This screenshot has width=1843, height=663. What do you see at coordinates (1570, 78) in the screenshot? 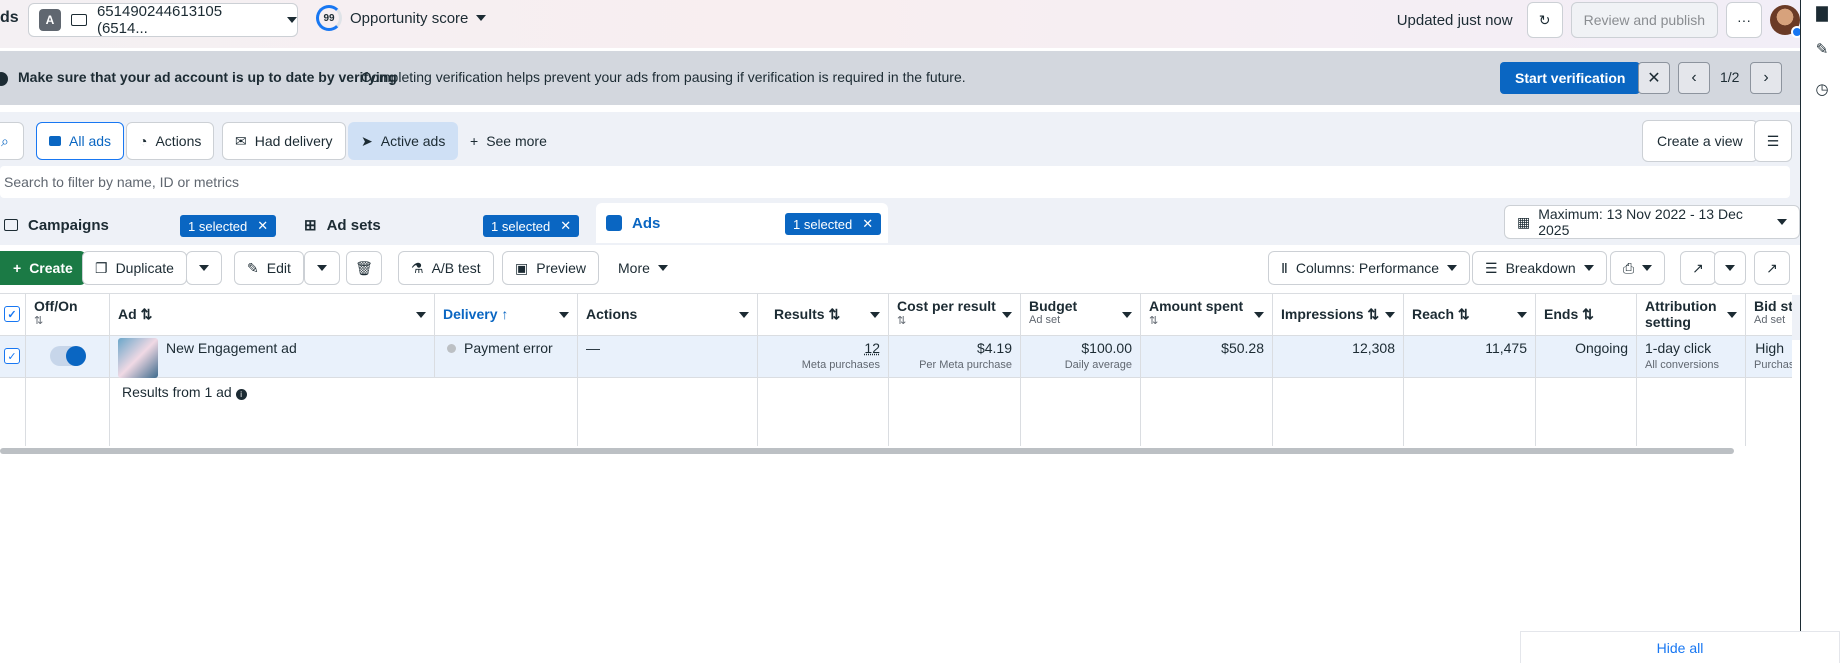
I see `start-verification-button: Start verification` at bounding box center [1570, 78].